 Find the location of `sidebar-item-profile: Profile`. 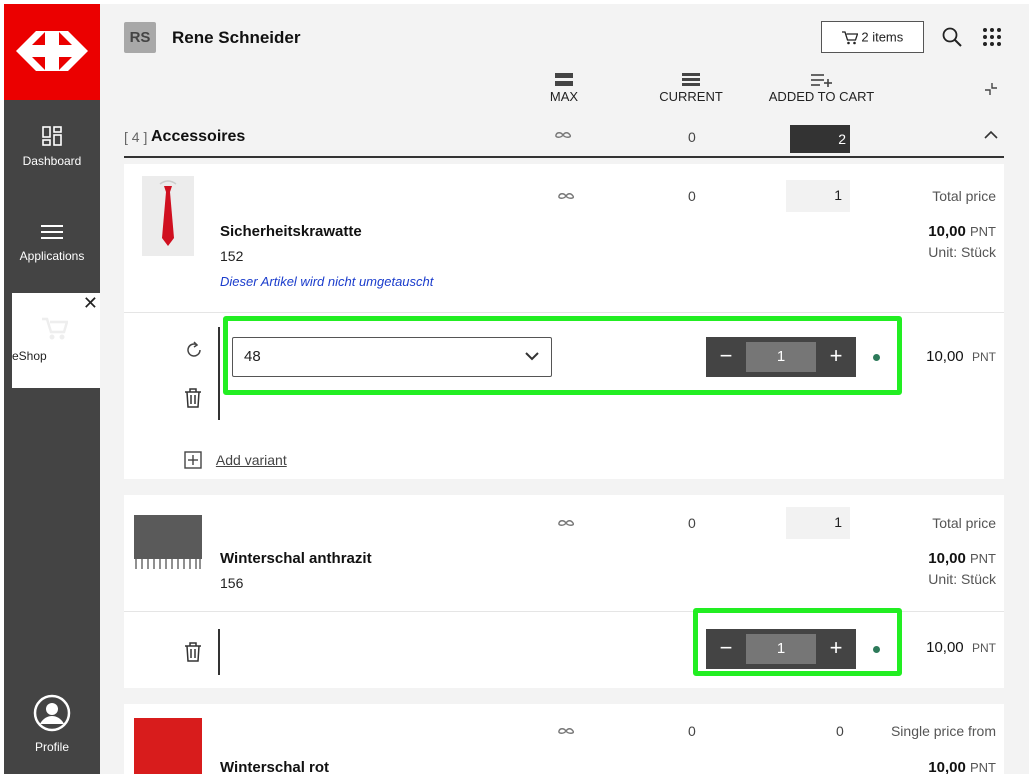

sidebar-item-profile: Profile is located at coordinates (52, 724).